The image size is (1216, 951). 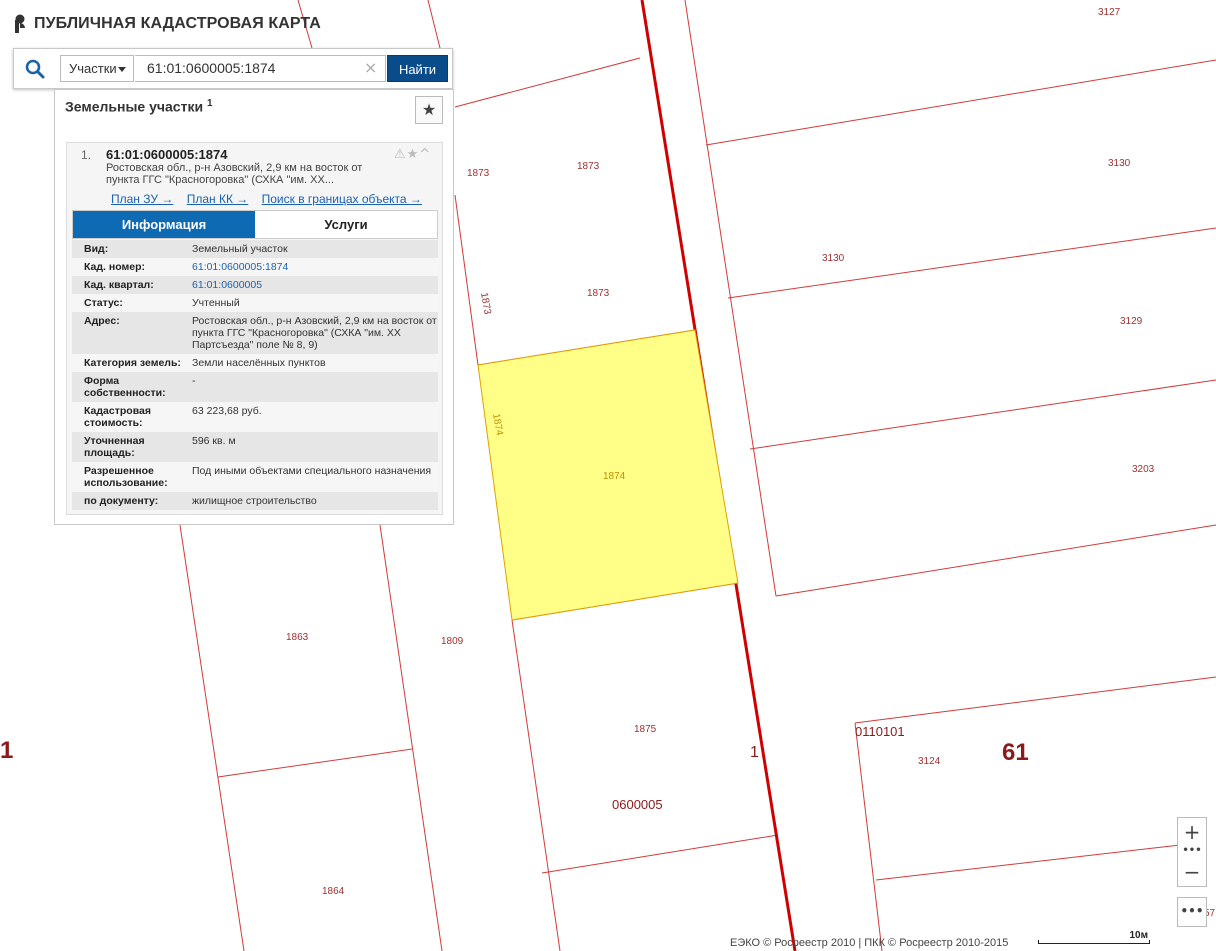 I want to click on property-row: Кад. номер: 61:01:0600005:1874, so click(x=255, y=267).